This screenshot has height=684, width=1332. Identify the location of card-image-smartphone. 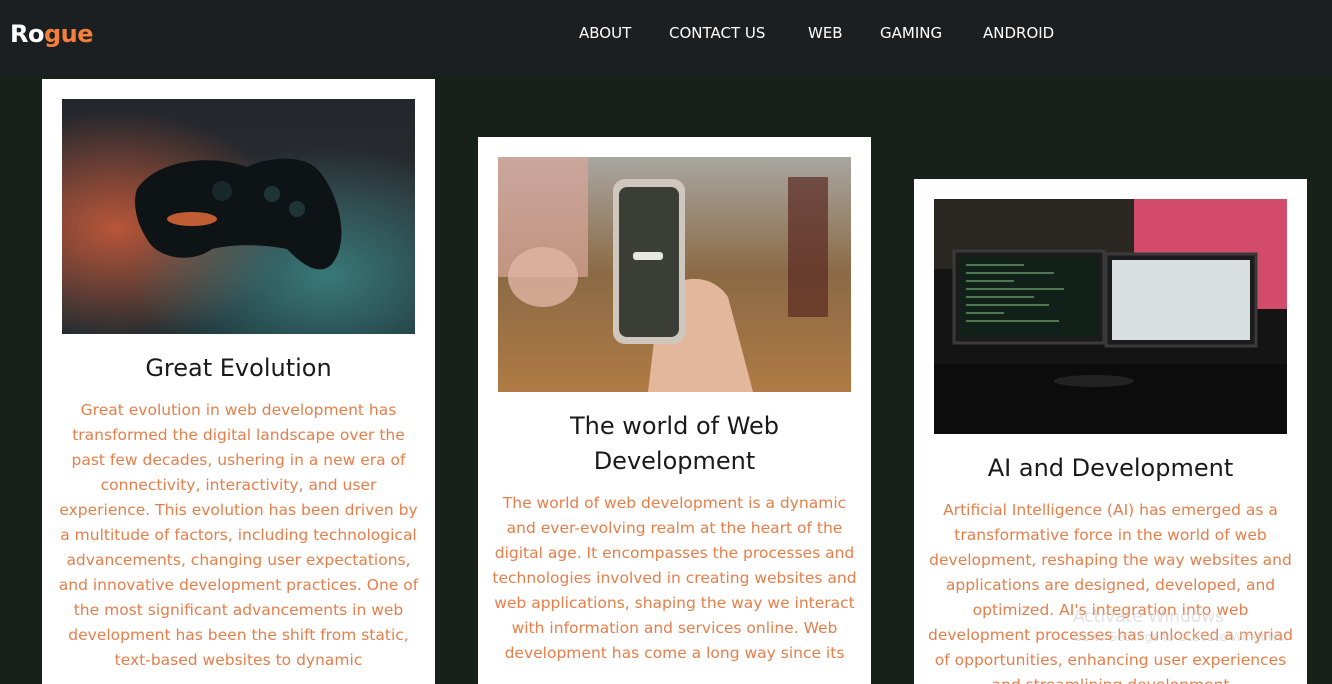
(674, 274).